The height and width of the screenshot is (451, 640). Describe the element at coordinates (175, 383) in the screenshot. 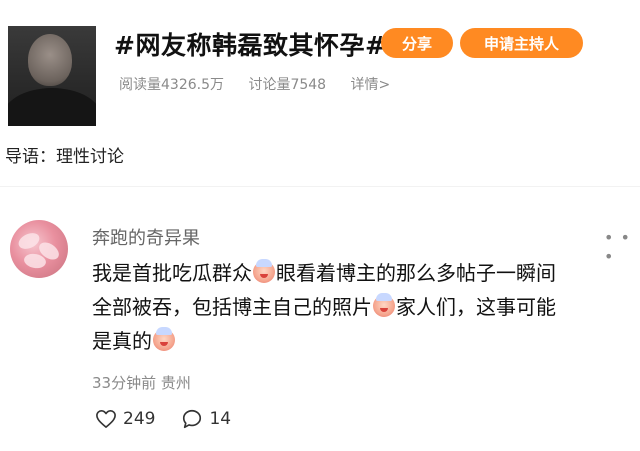

I see `comment-location: 贵州` at that location.